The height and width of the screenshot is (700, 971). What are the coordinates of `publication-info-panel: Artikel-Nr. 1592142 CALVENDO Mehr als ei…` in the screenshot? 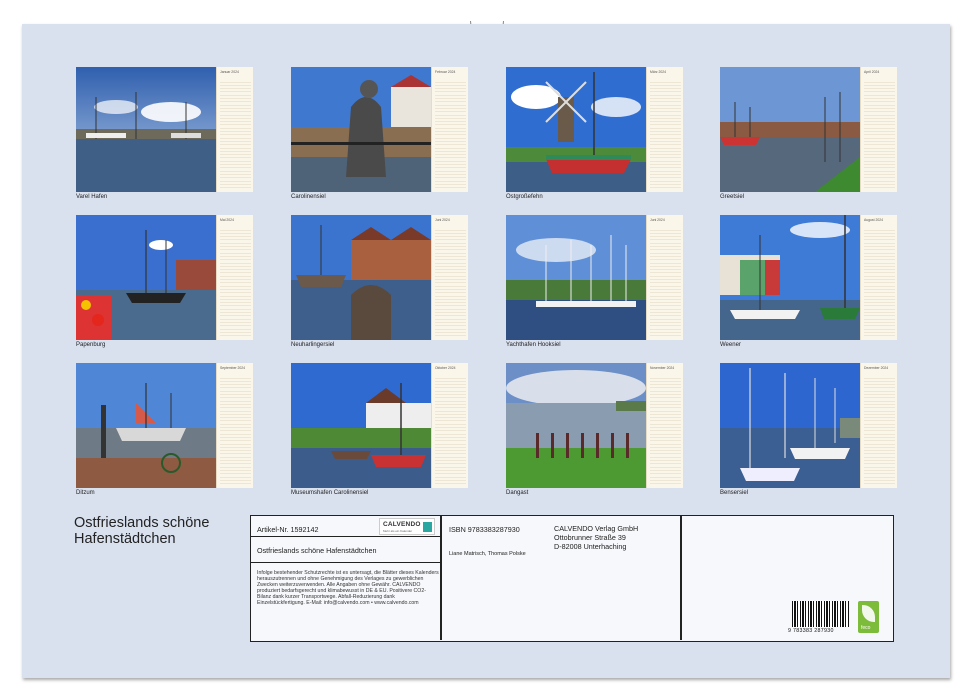 It's located at (572, 578).